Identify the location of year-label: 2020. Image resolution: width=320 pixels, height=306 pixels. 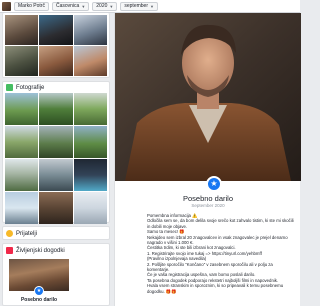
(102, 5).